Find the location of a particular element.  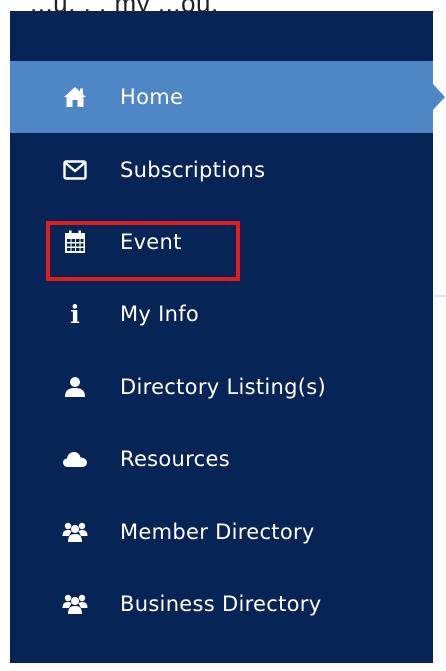

sidebar-item-label: Business Directory is located at coordinates (221, 603).